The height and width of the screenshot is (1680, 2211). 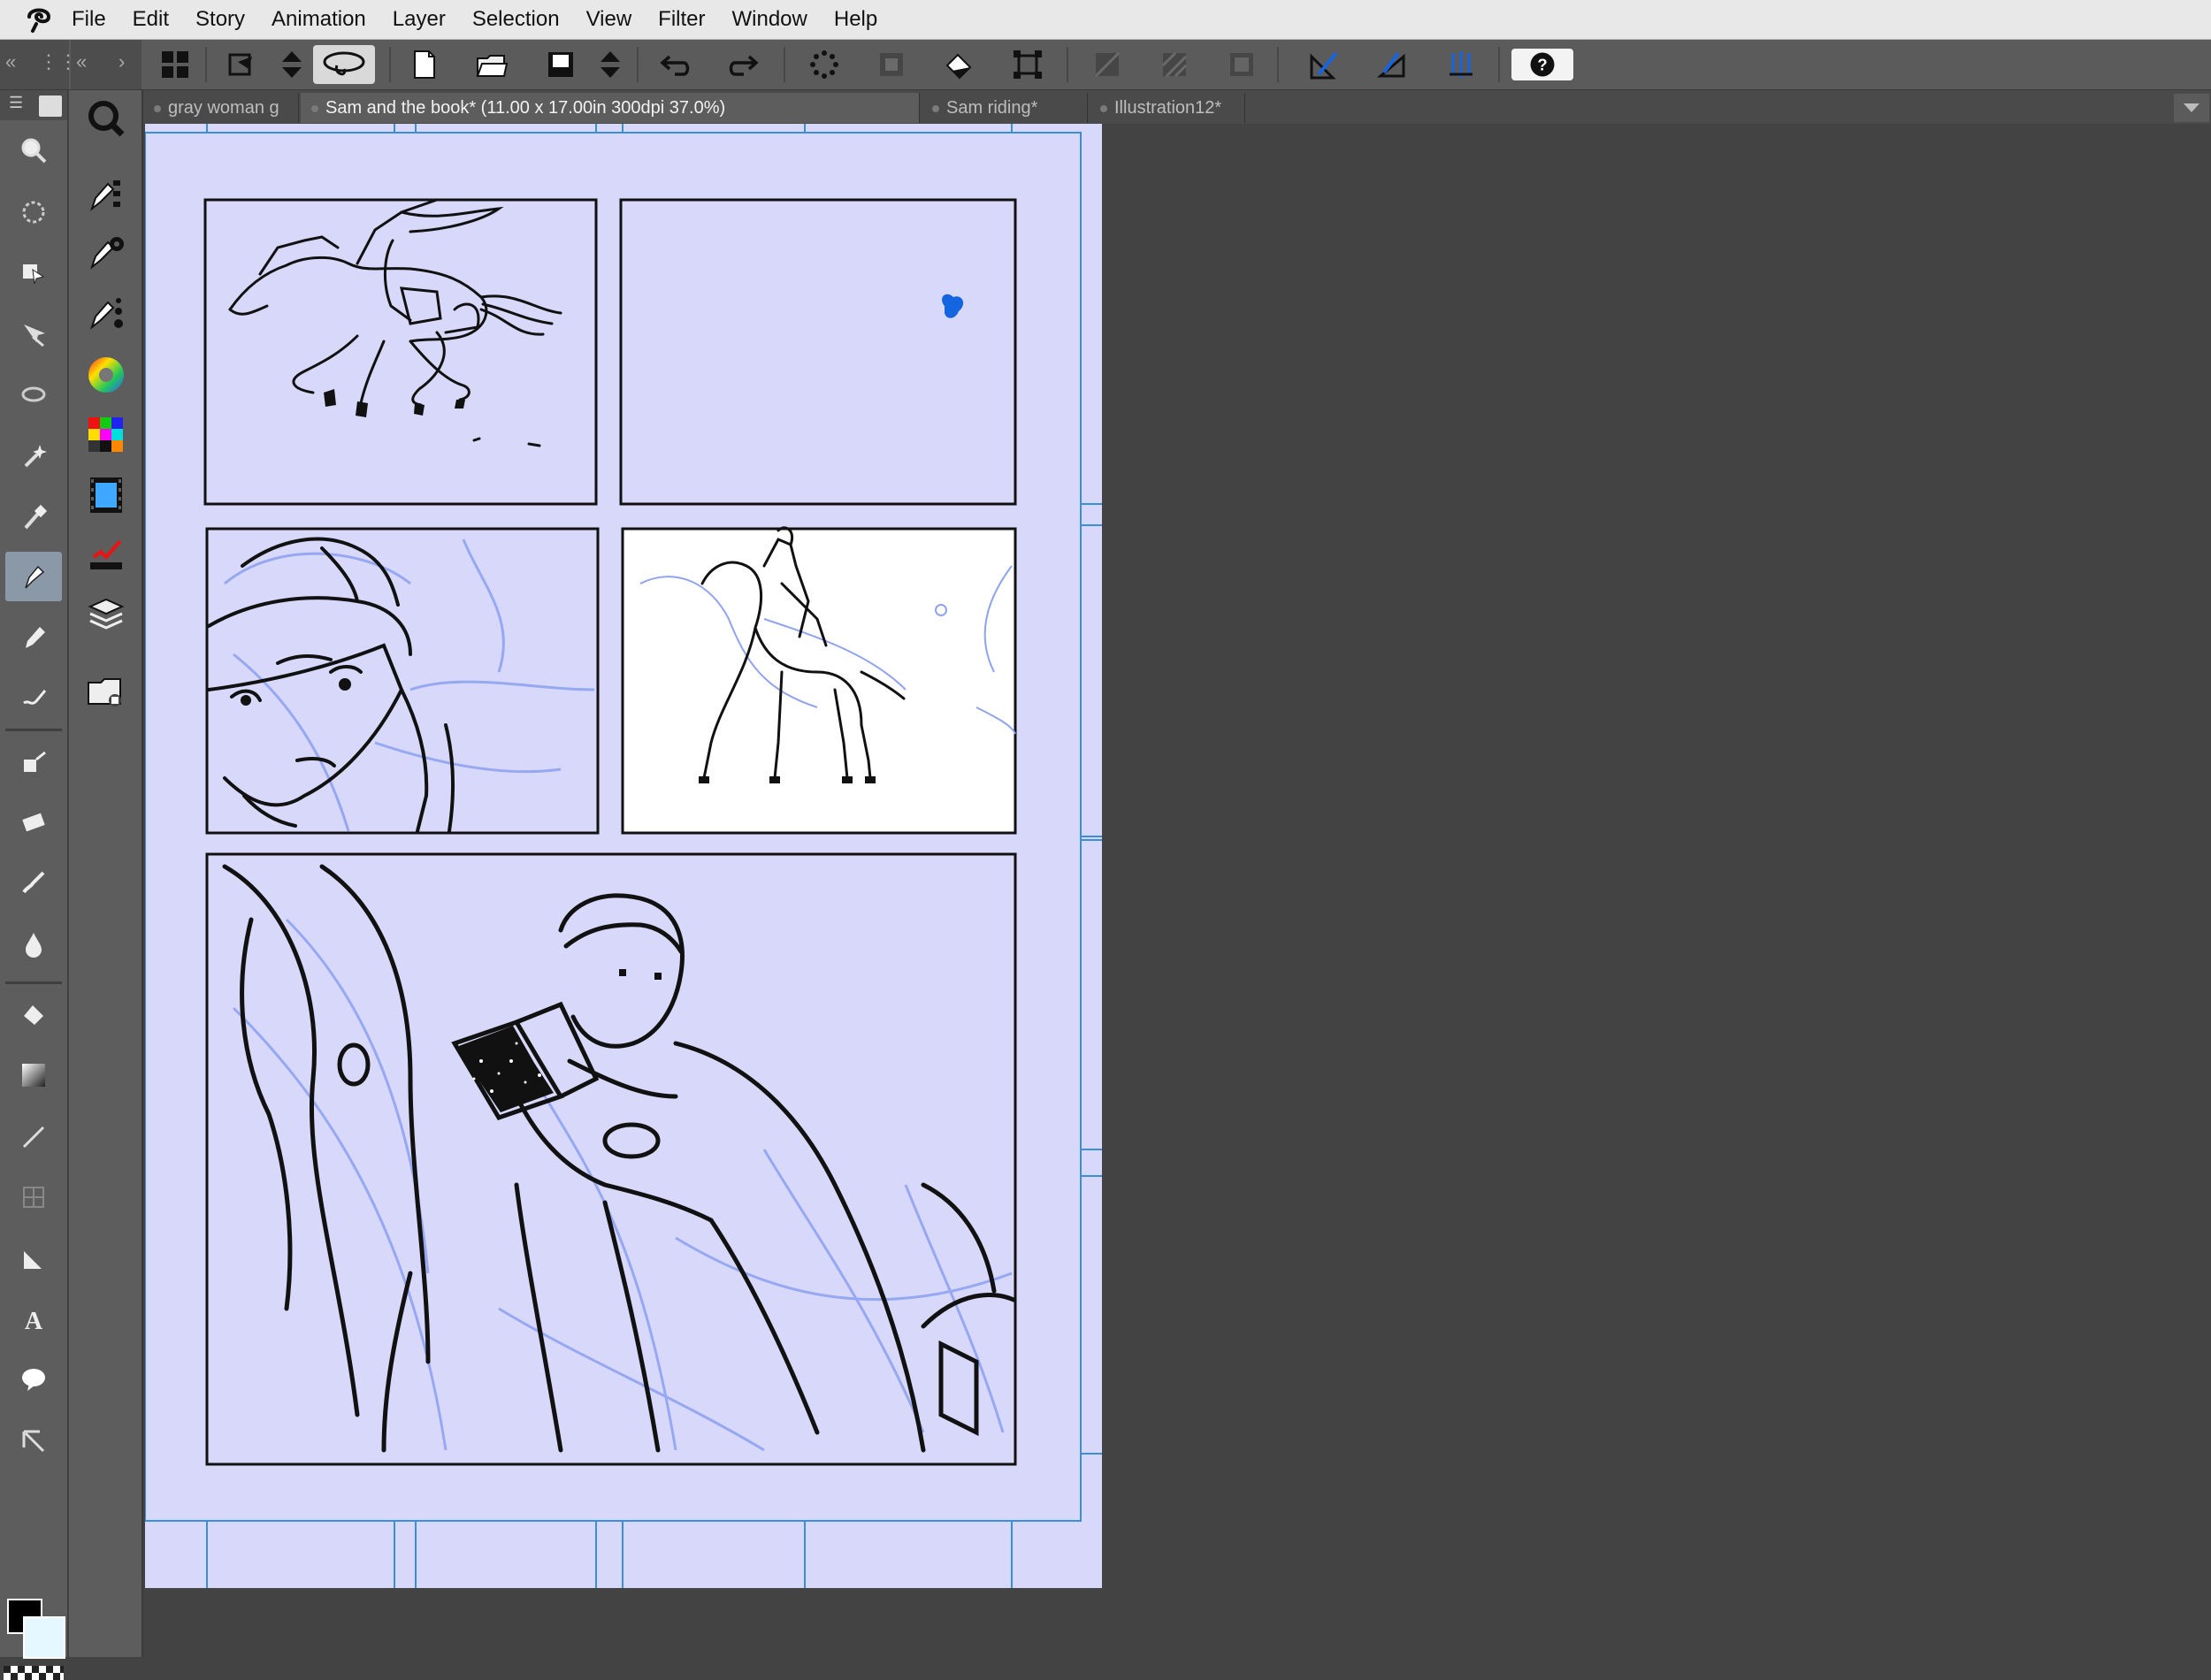 What do you see at coordinates (106, 194) in the screenshot?
I see `sub-tool-pen-icon` at bounding box center [106, 194].